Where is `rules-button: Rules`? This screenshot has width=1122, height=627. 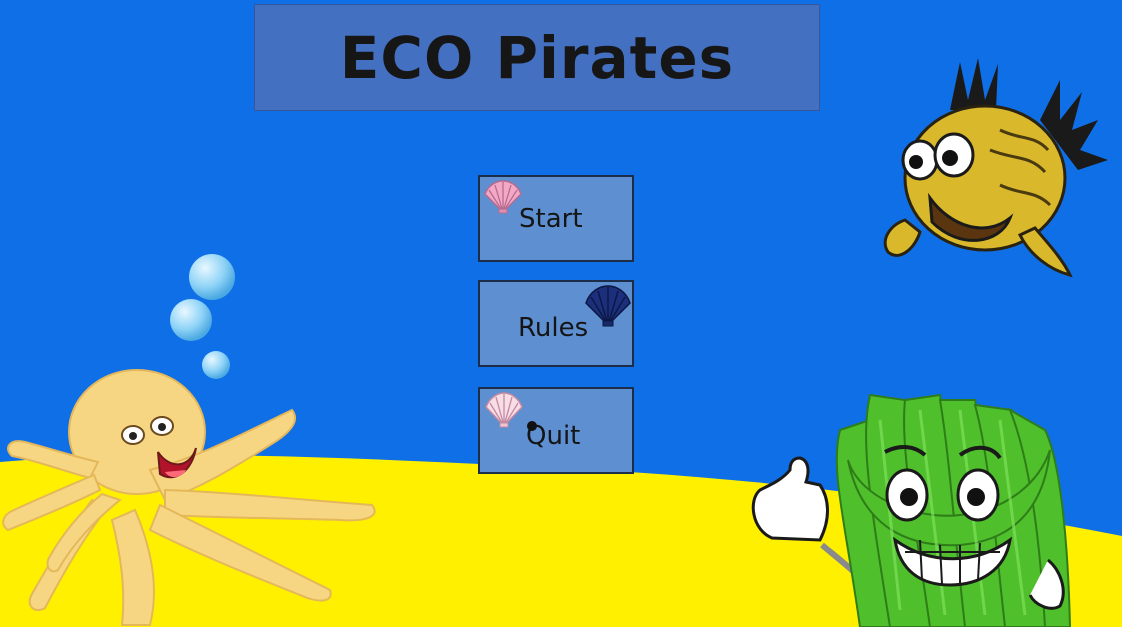 rules-button: Rules is located at coordinates (556, 323).